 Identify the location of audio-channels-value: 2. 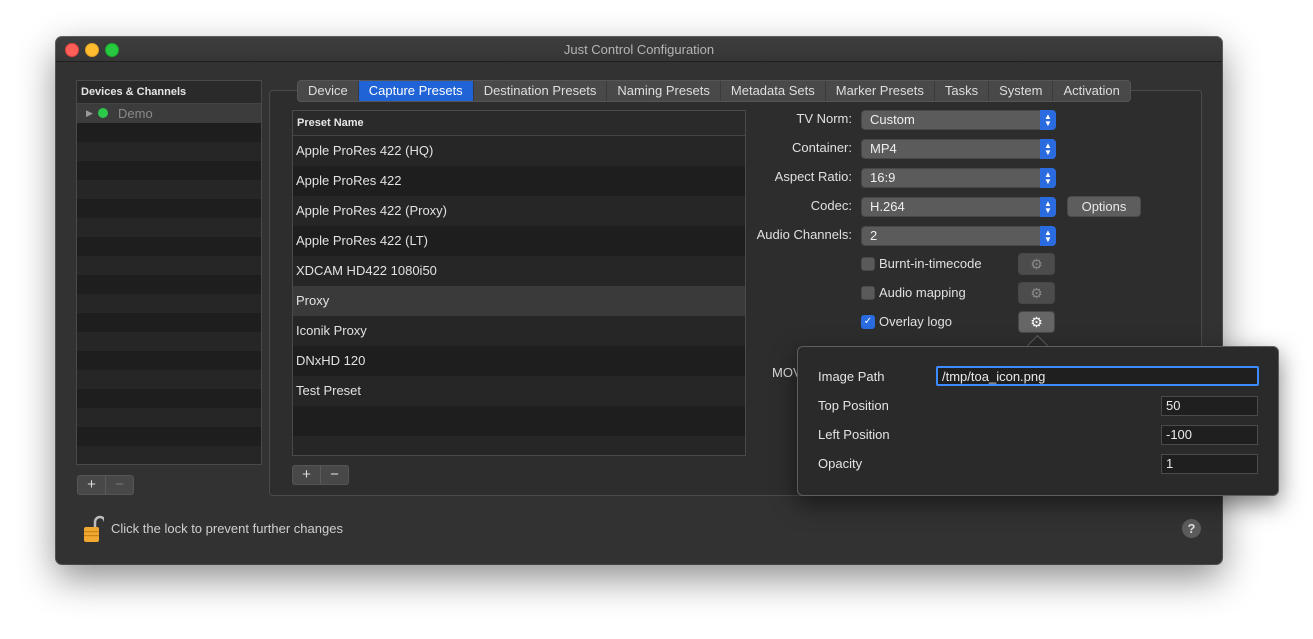
(874, 235).